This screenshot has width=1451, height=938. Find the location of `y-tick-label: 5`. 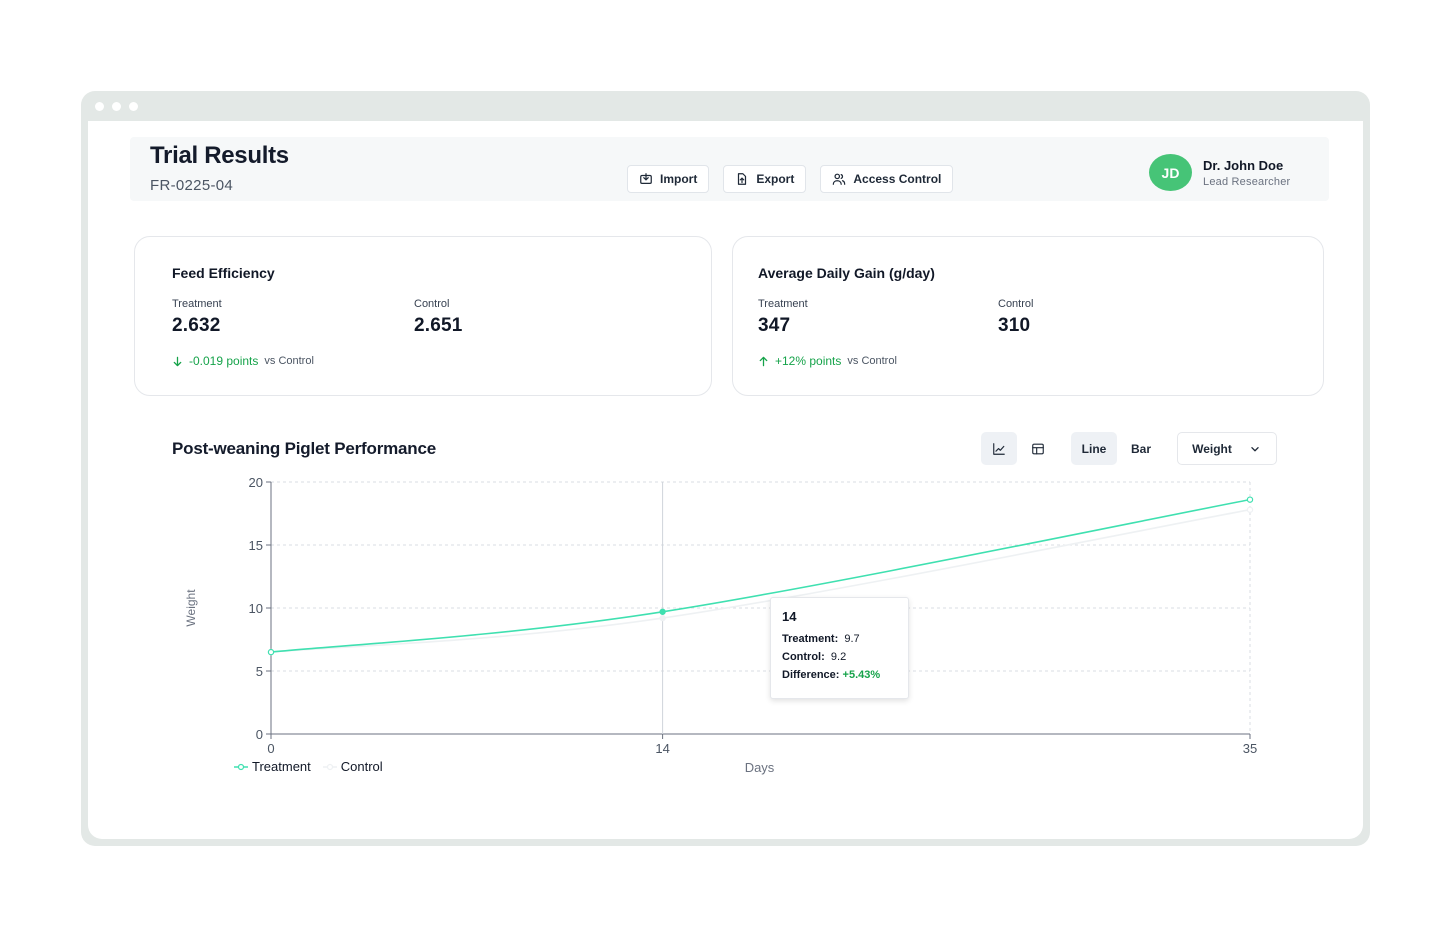

y-tick-label: 5 is located at coordinates (259, 671).